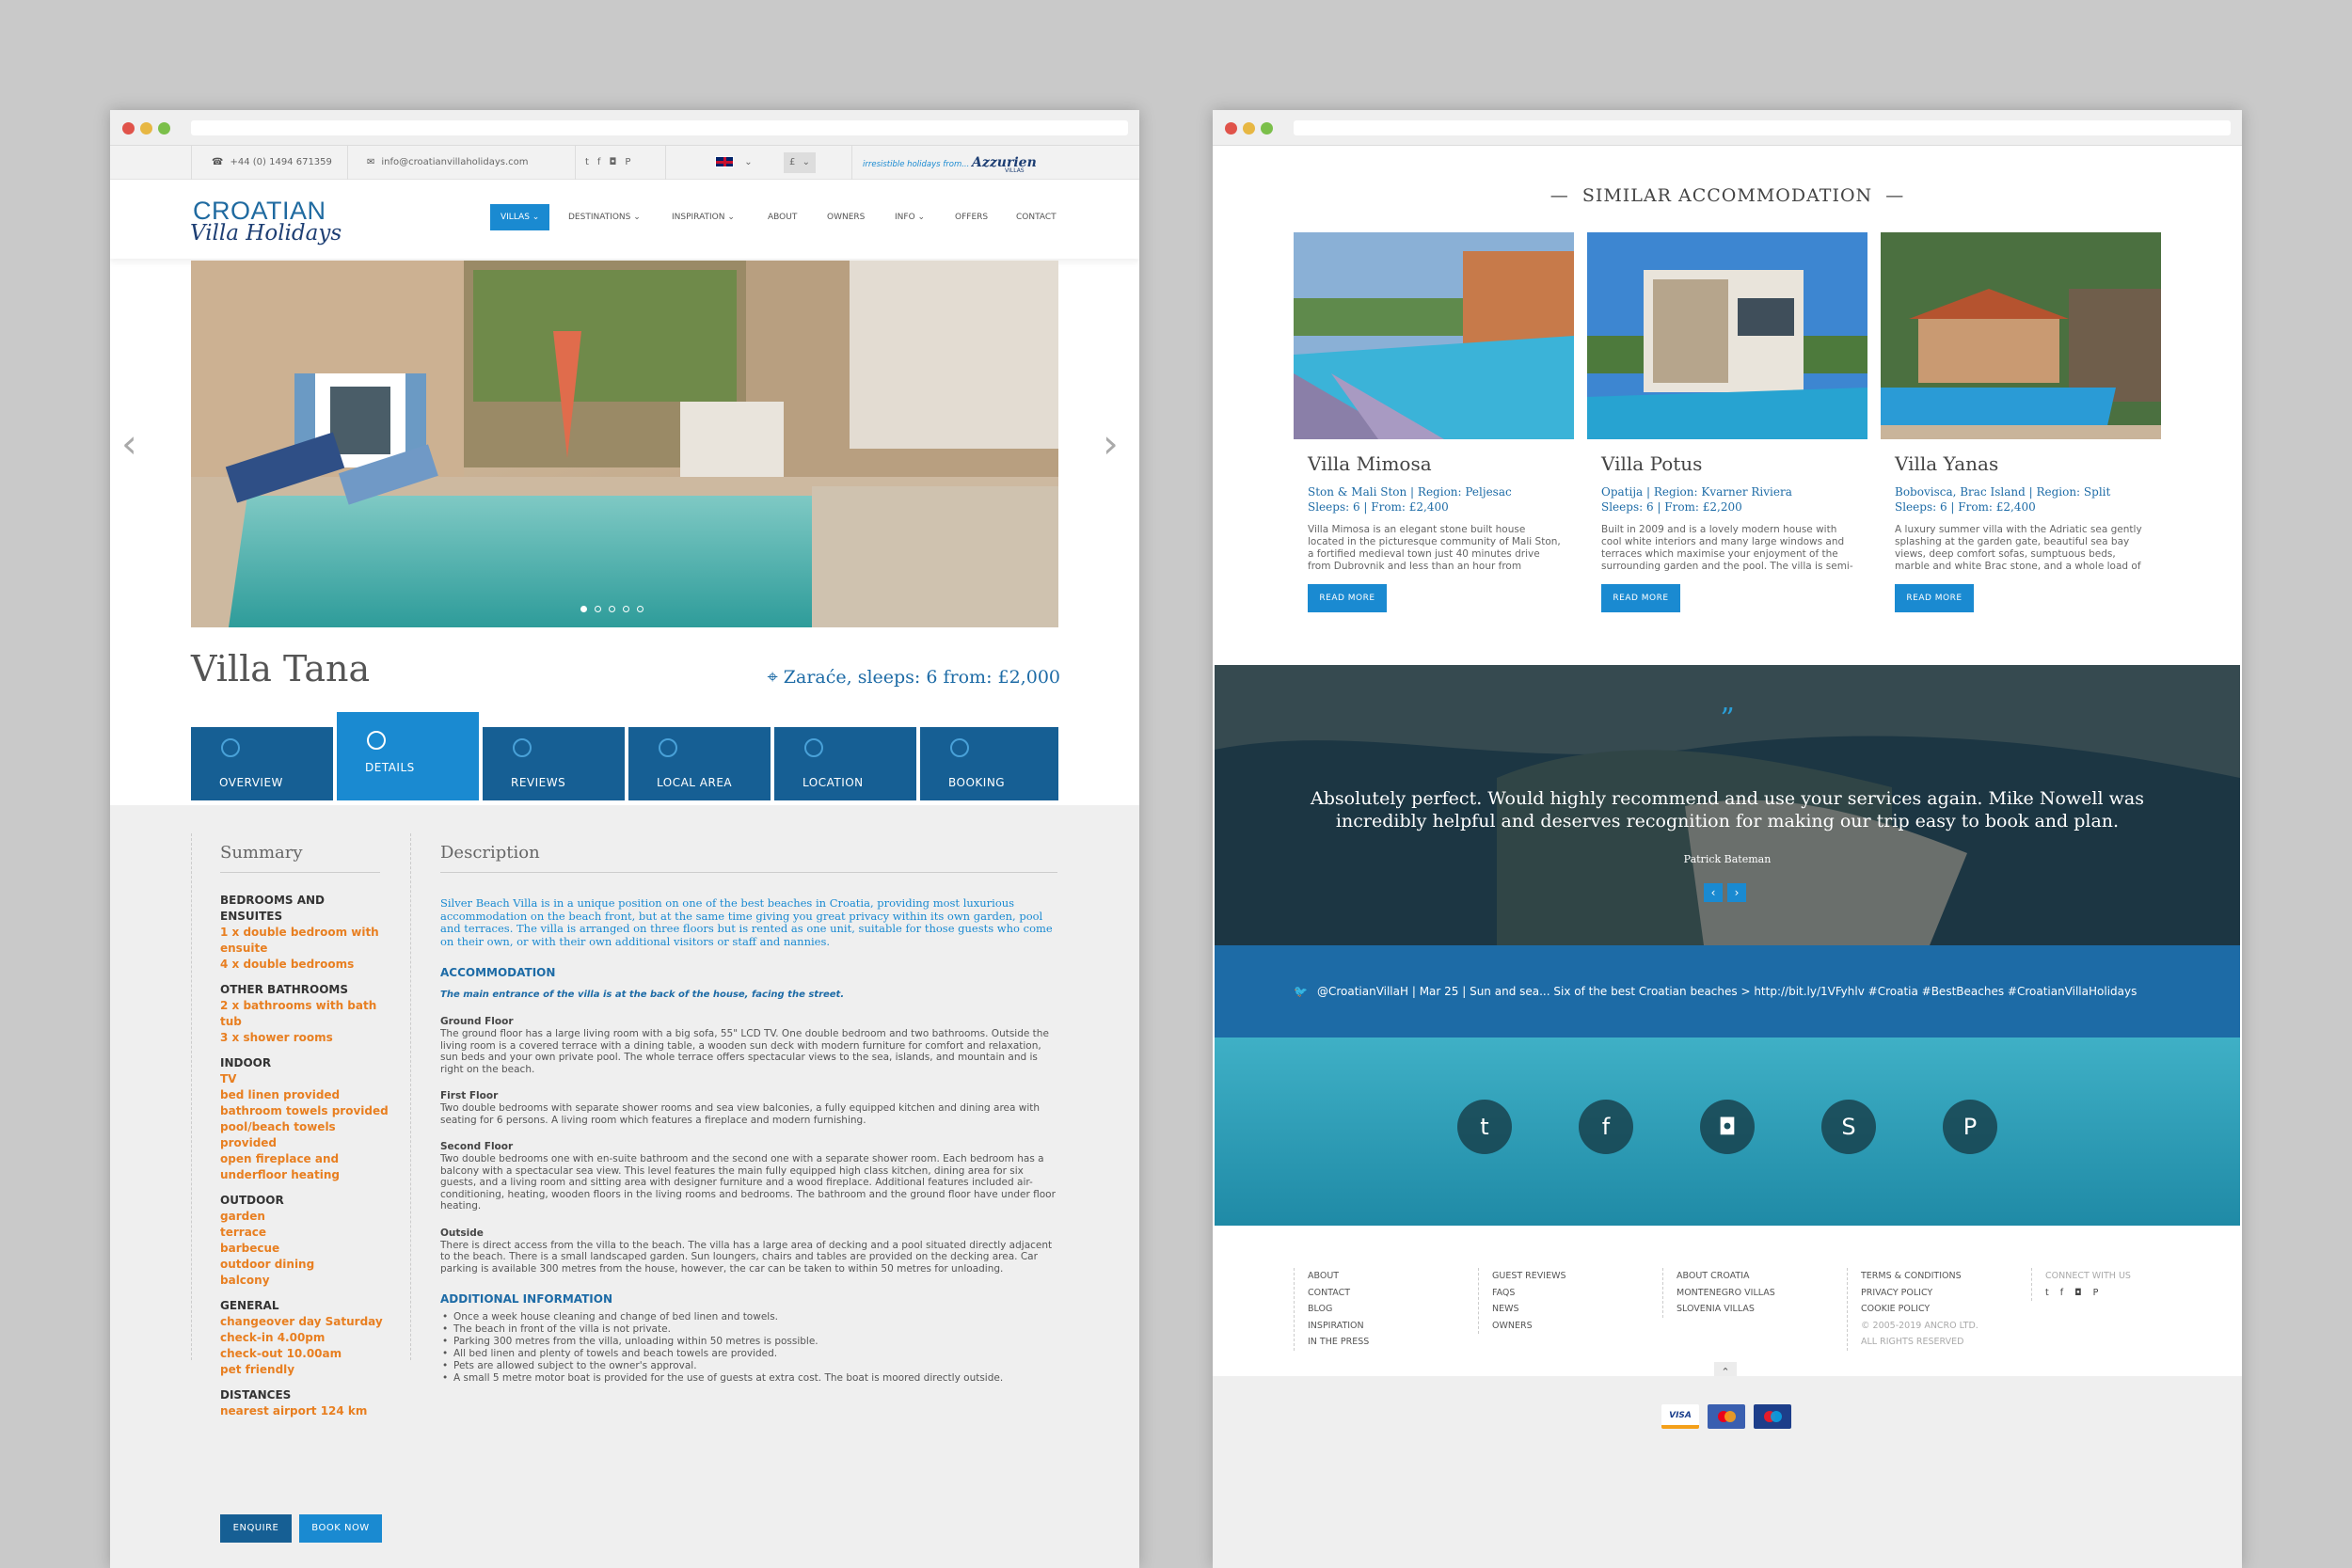  I want to click on summary-heading: OUTDOOR, so click(252, 1200).